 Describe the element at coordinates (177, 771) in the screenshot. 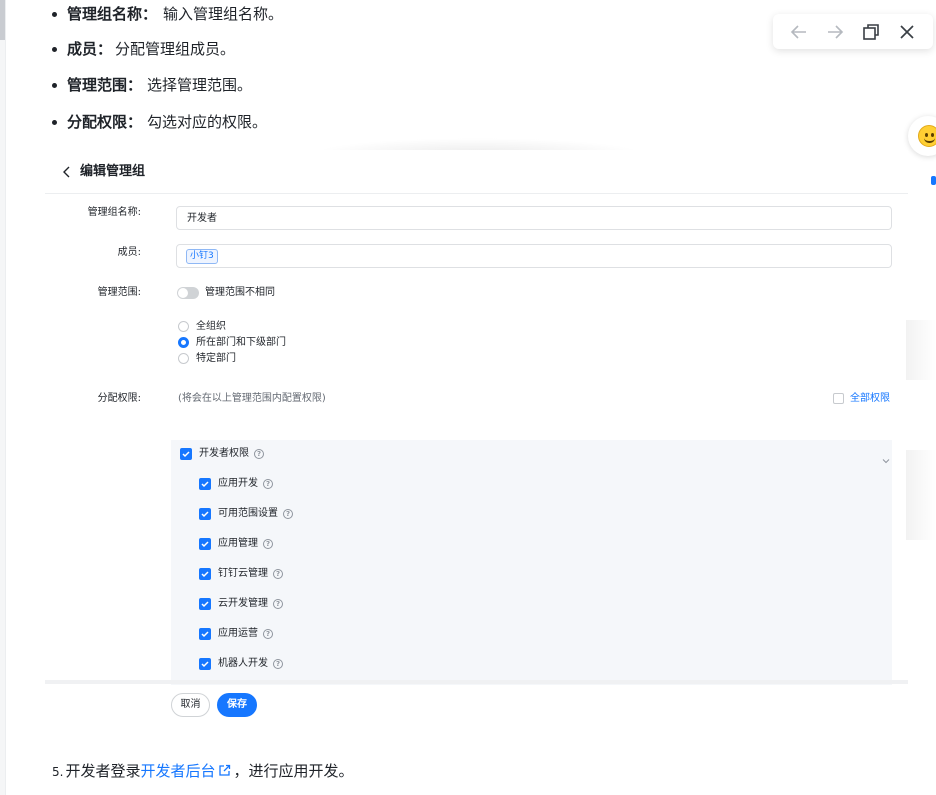

I see `developer-console-link: 开发者后台` at that location.